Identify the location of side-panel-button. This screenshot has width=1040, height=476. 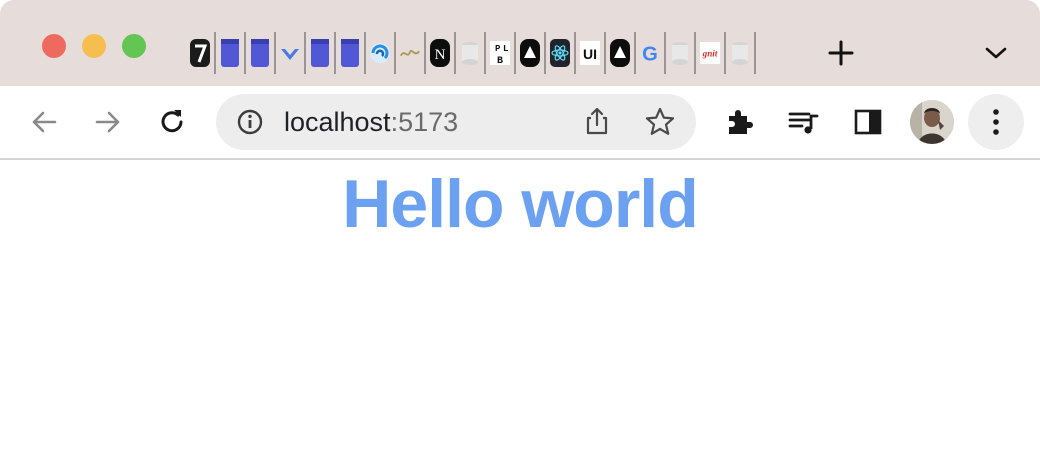
(868, 122).